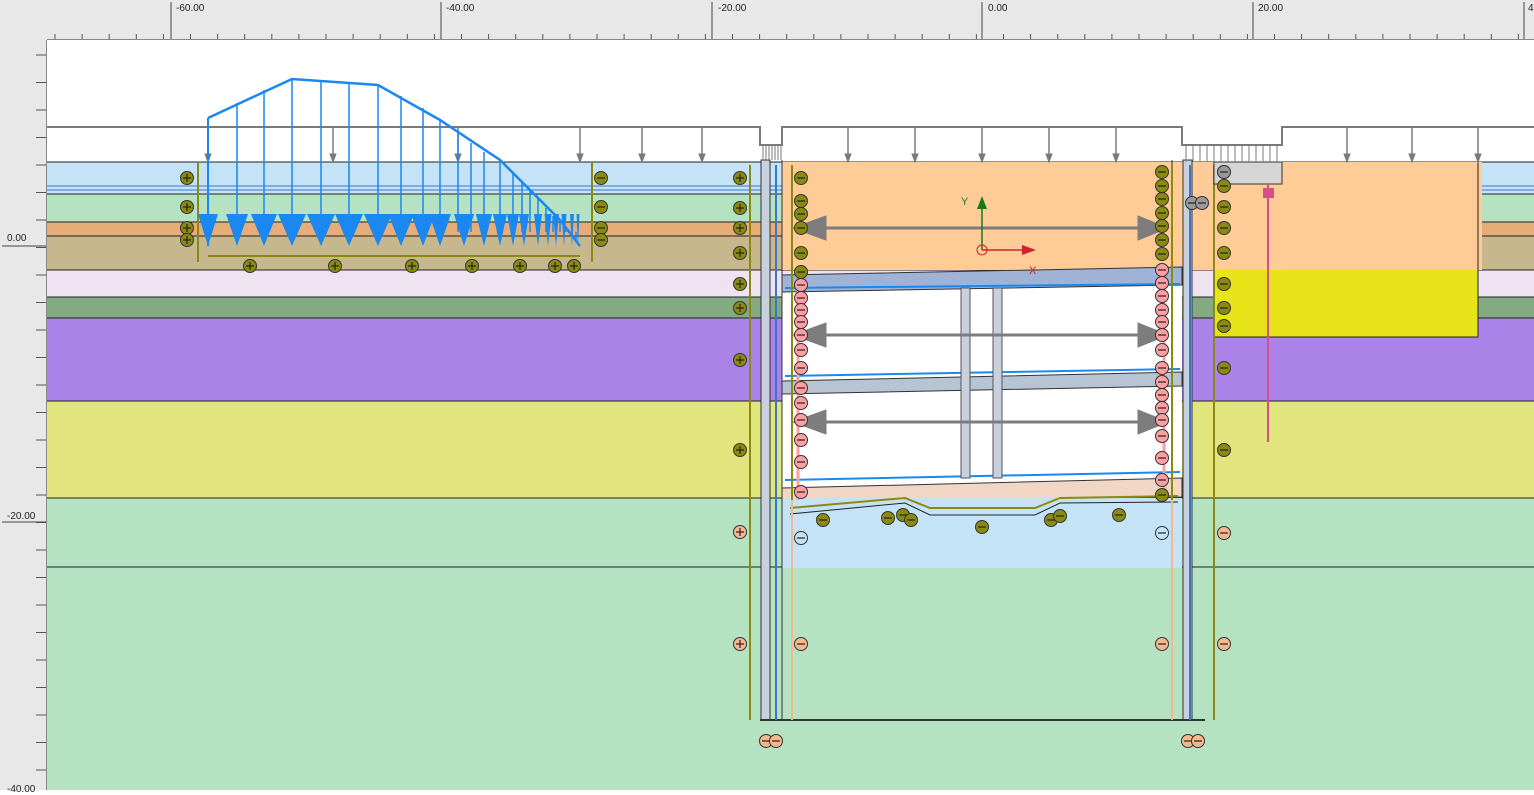 The image size is (1534, 795). Describe the element at coordinates (1271, 8) in the screenshot. I see `ruler-x-label: 20.00` at that location.